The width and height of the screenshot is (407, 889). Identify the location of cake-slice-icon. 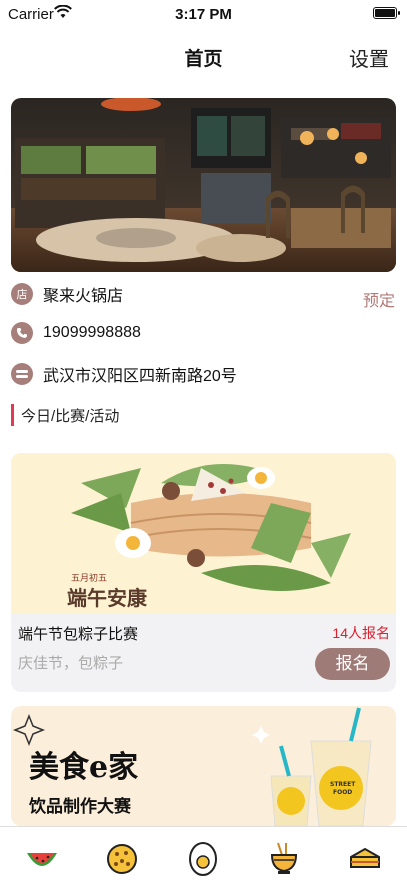
(365, 857).